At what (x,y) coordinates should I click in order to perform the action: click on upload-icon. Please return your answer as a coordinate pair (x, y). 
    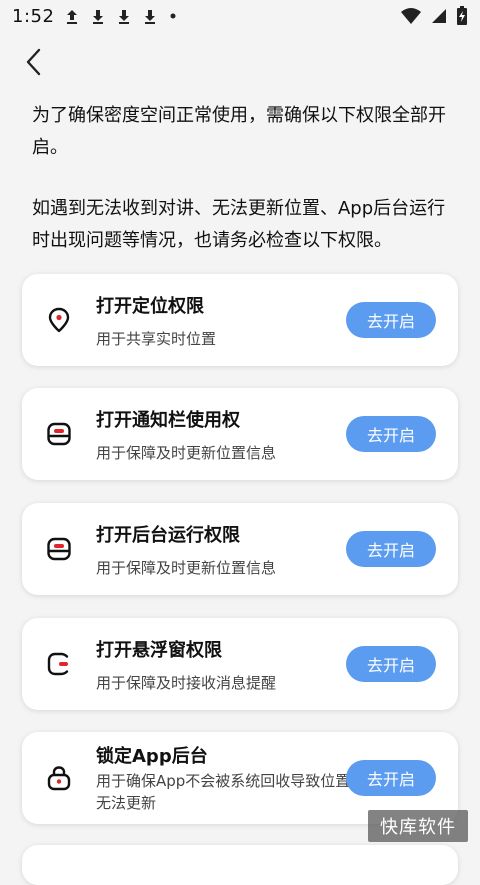
    Looking at the image, I should click on (72, 16).